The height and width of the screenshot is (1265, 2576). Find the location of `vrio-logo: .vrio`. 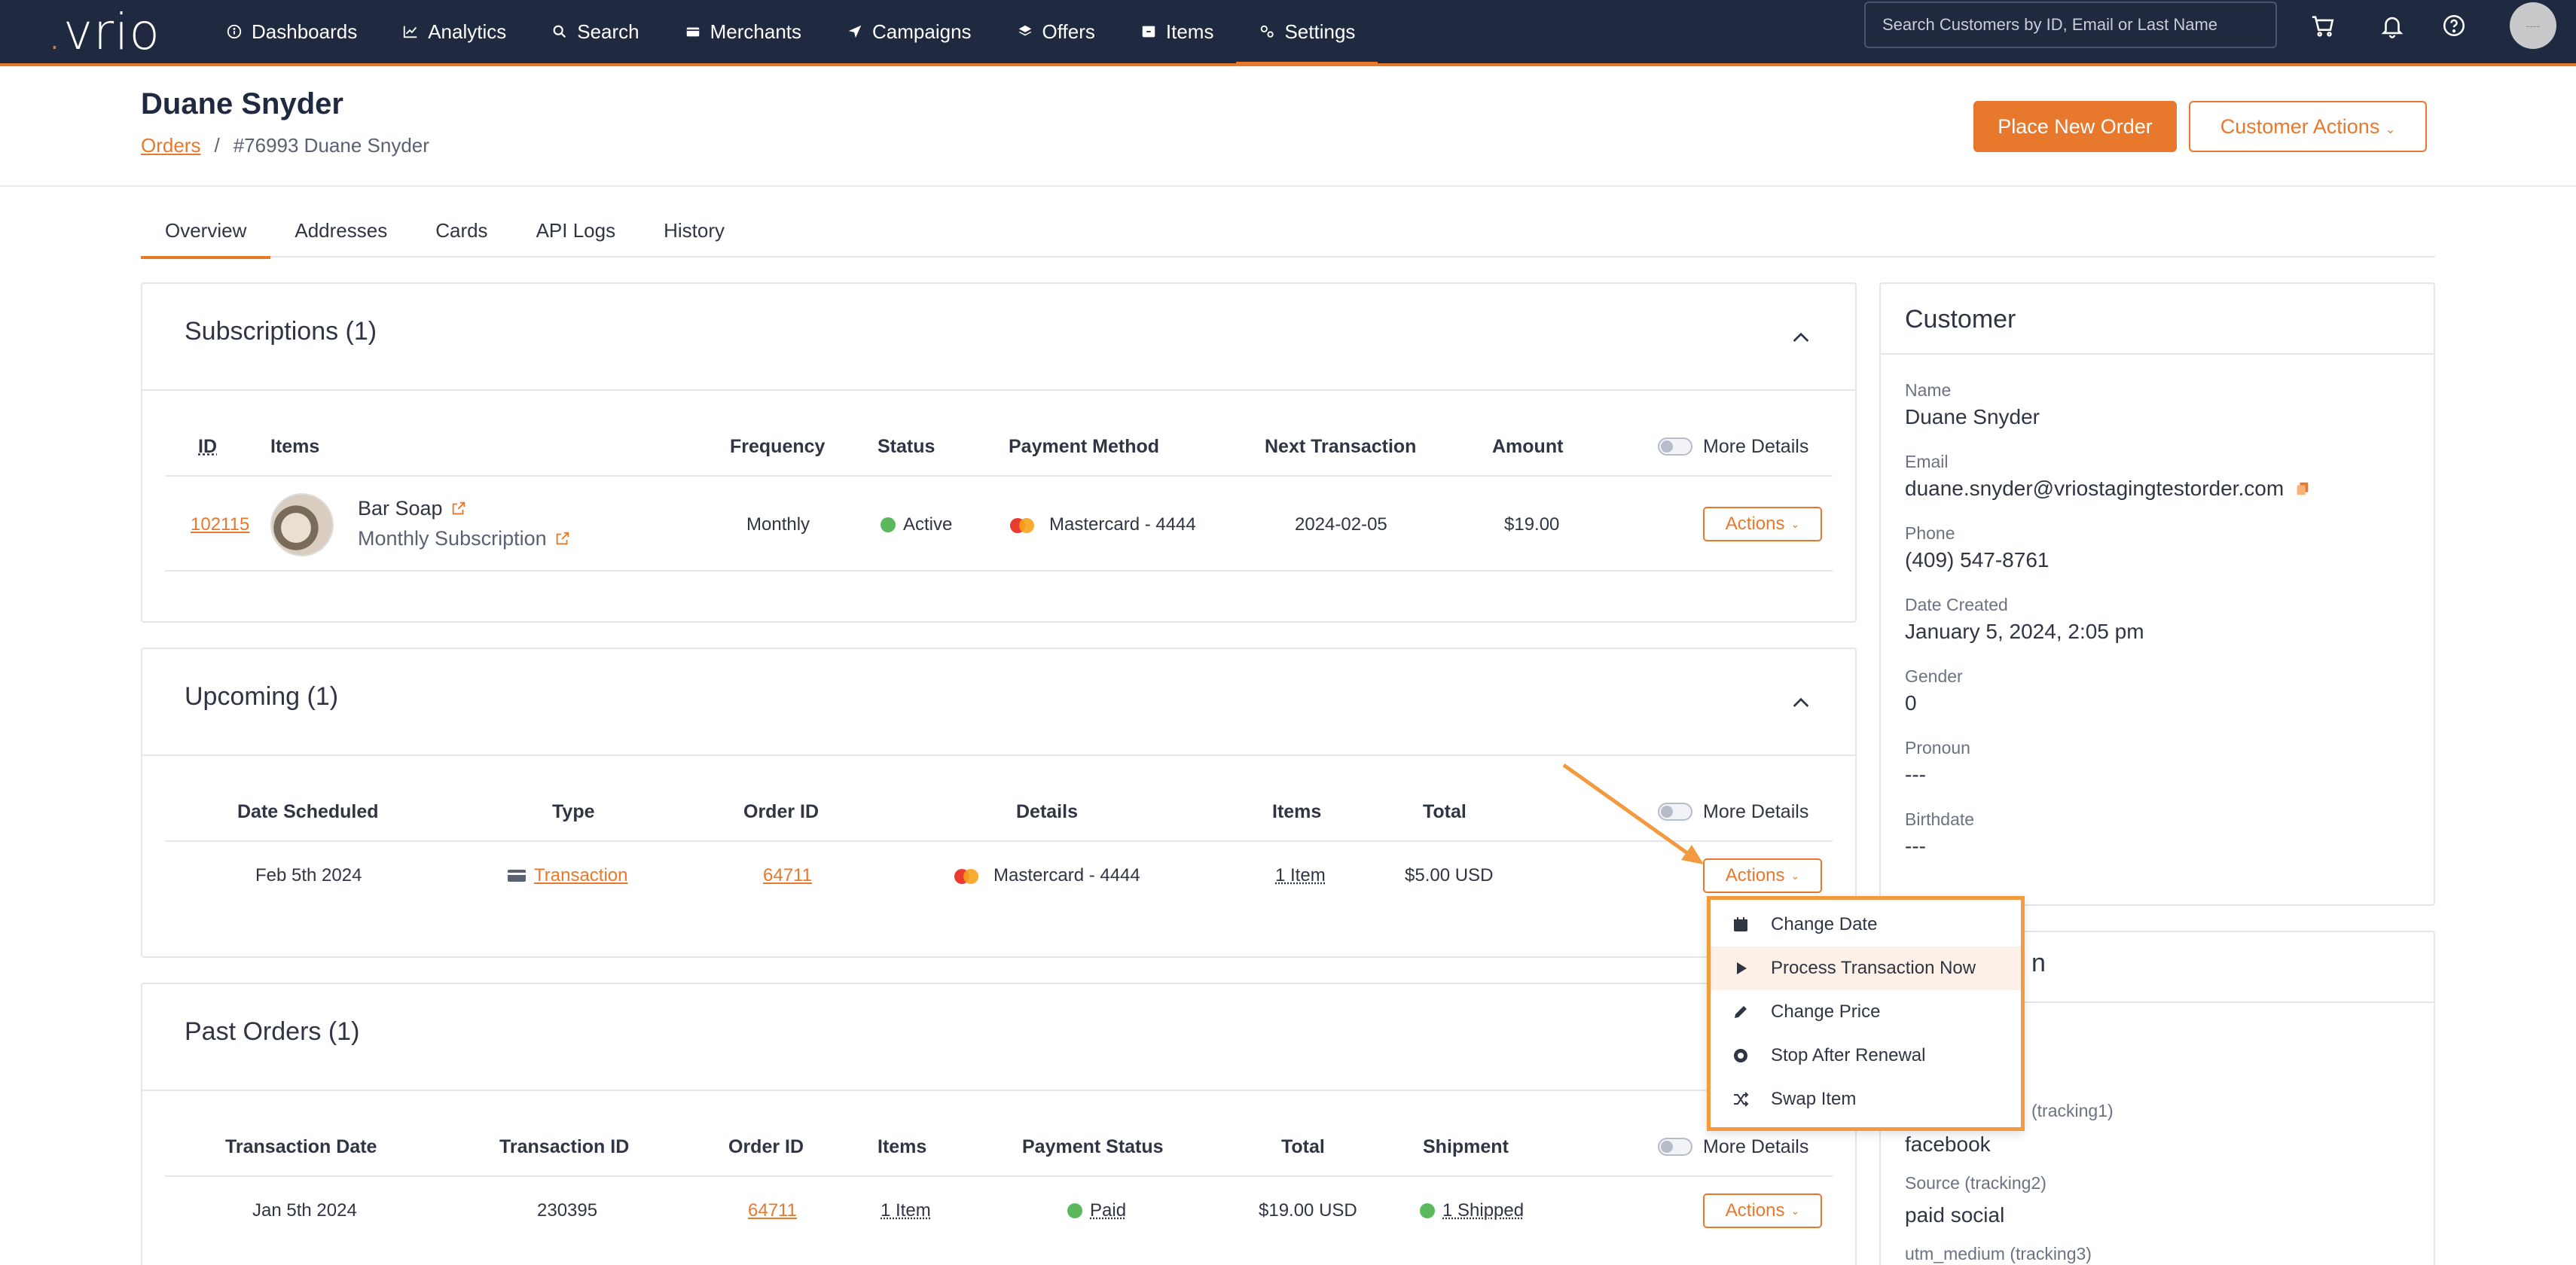

vrio-logo: .vrio is located at coordinates (104, 32).